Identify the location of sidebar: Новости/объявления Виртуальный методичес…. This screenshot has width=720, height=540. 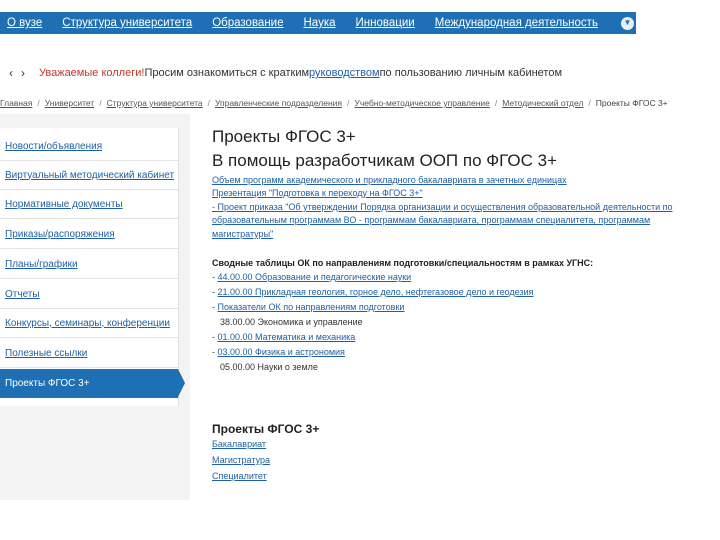
(92, 267).